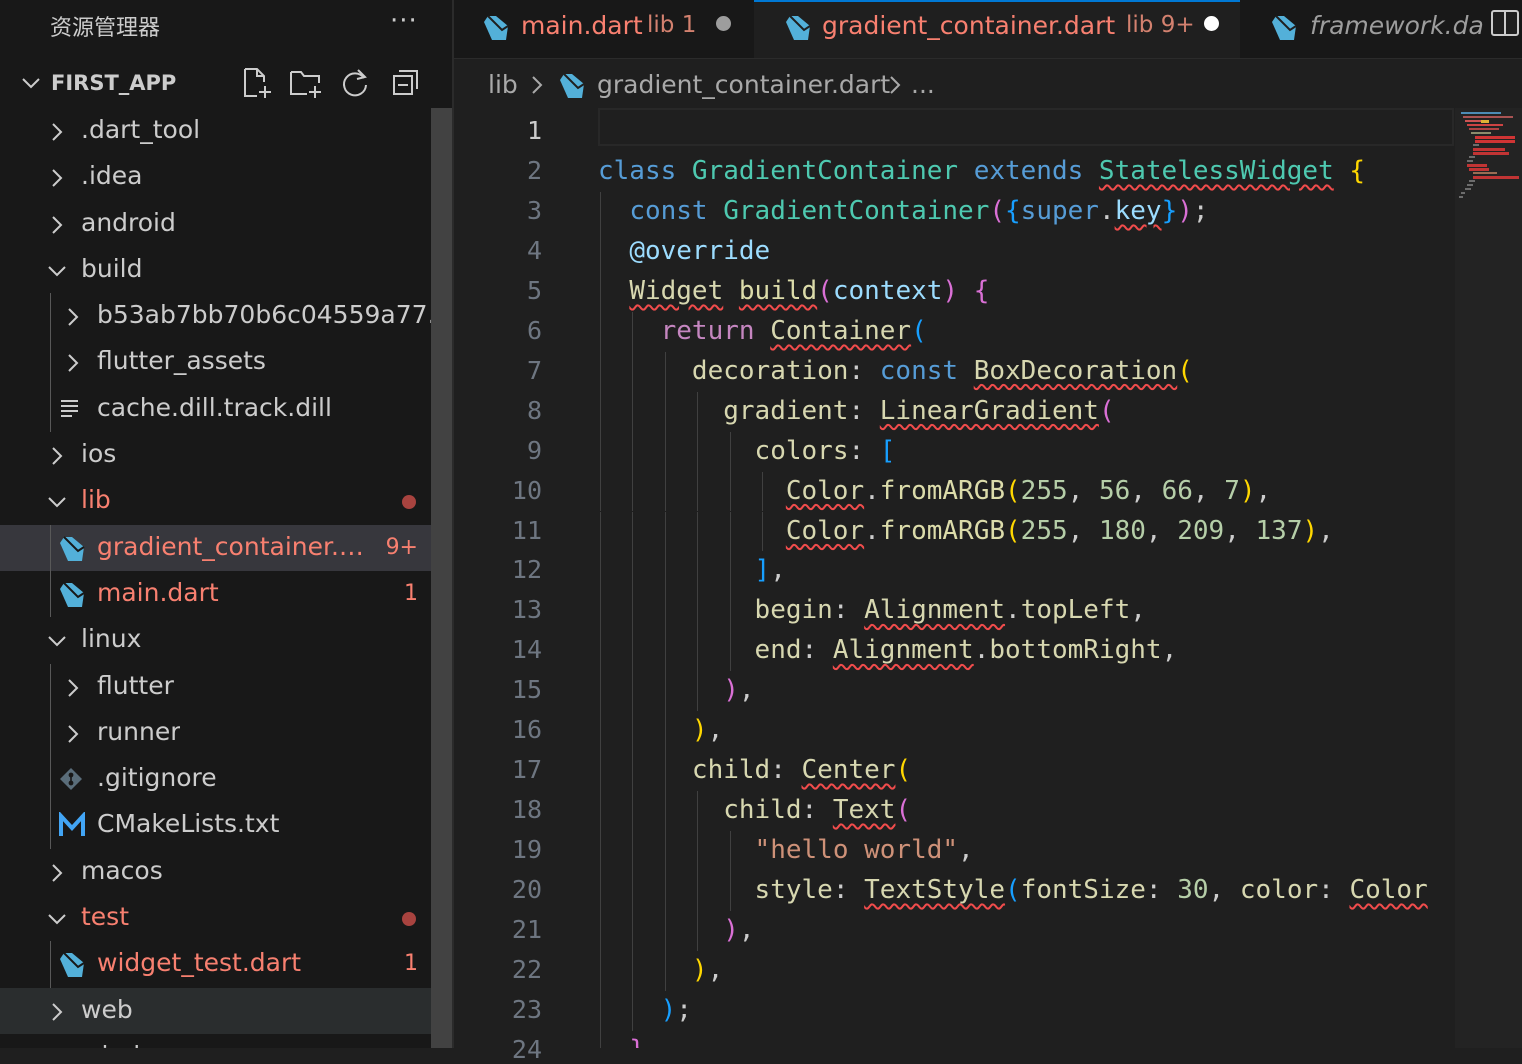 The height and width of the screenshot is (1064, 1522). Describe the element at coordinates (105, 28) in the screenshot. I see `explorer-title: 资源管理器` at that location.